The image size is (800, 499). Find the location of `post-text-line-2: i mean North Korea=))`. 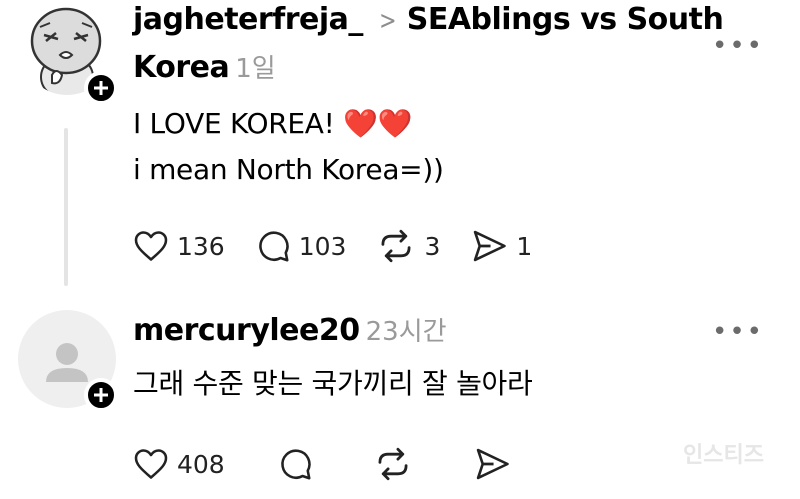

post-text-line-2: i mean North Korea=)) is located at coordinates (288, 170).